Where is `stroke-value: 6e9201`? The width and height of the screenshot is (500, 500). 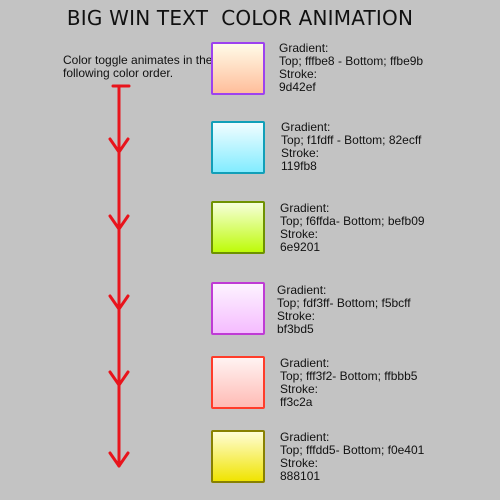 stroke-value: 6e9201 is located at coordinates (300, 247).